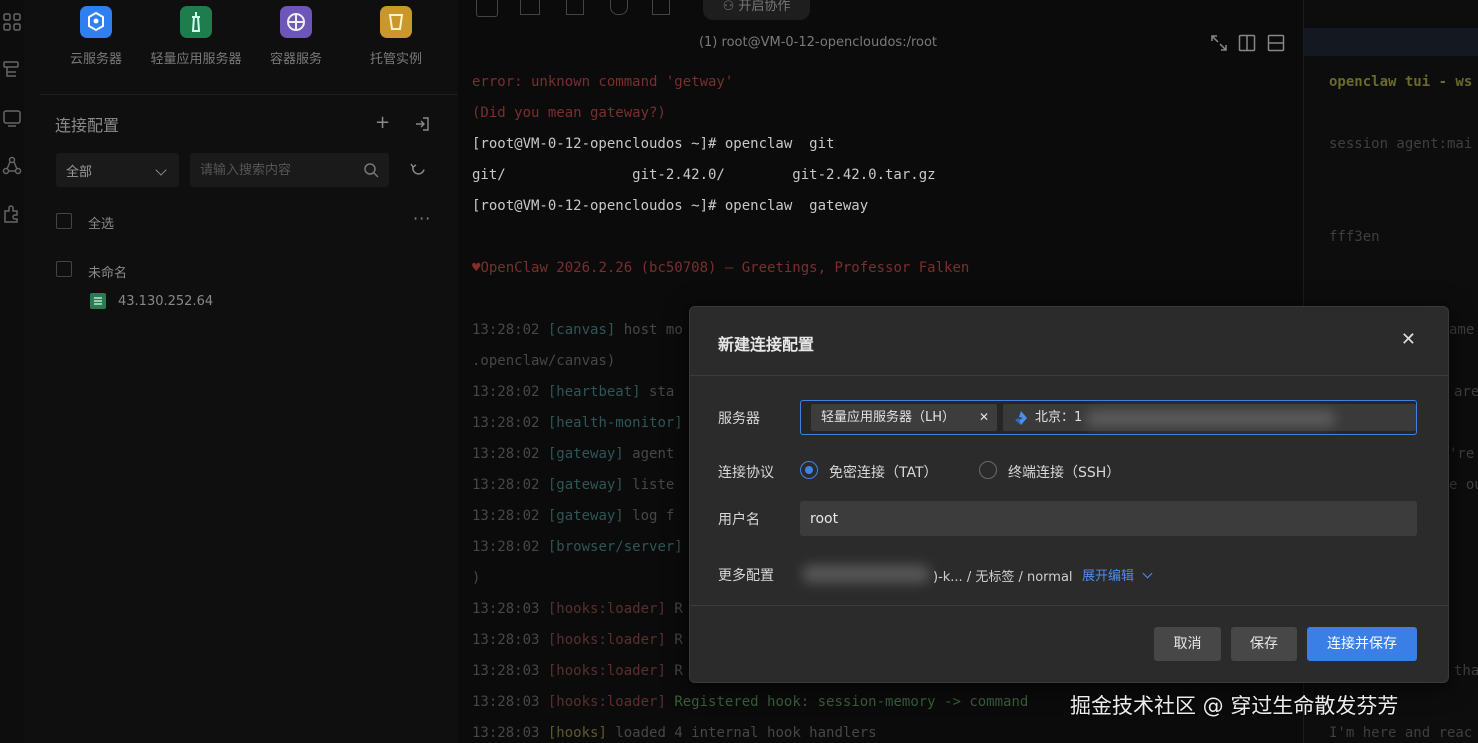 This screenshot has width=1478, height=743. What do you see at coordinates (12, 214) in the screenshot?
I see `plugin-icon` at bounding box center [12, 214].